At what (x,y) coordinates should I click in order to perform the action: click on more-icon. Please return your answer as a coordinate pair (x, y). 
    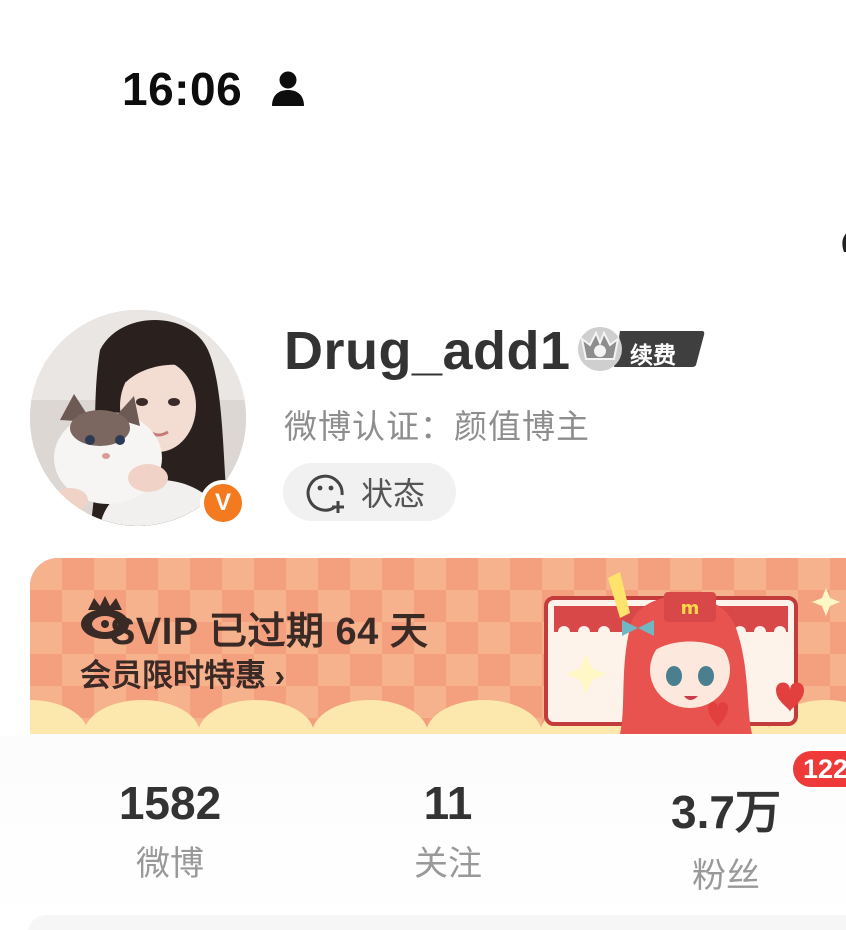
    Looking at the image, I should click on (842, 242).